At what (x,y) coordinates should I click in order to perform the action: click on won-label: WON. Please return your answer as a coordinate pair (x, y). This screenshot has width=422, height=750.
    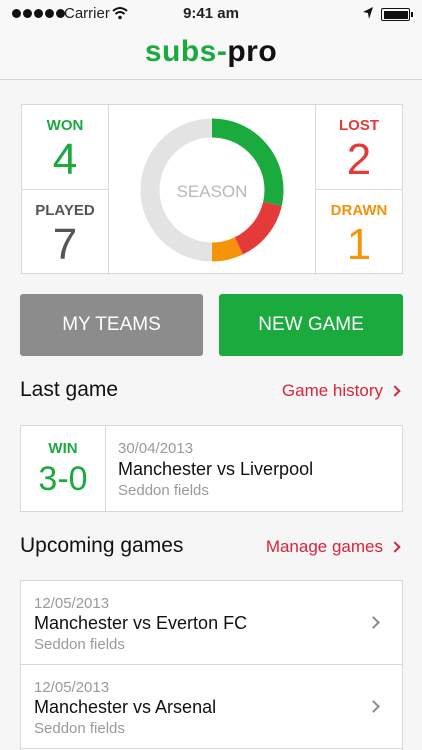
    Looking at the image, I should click on (65, 125).